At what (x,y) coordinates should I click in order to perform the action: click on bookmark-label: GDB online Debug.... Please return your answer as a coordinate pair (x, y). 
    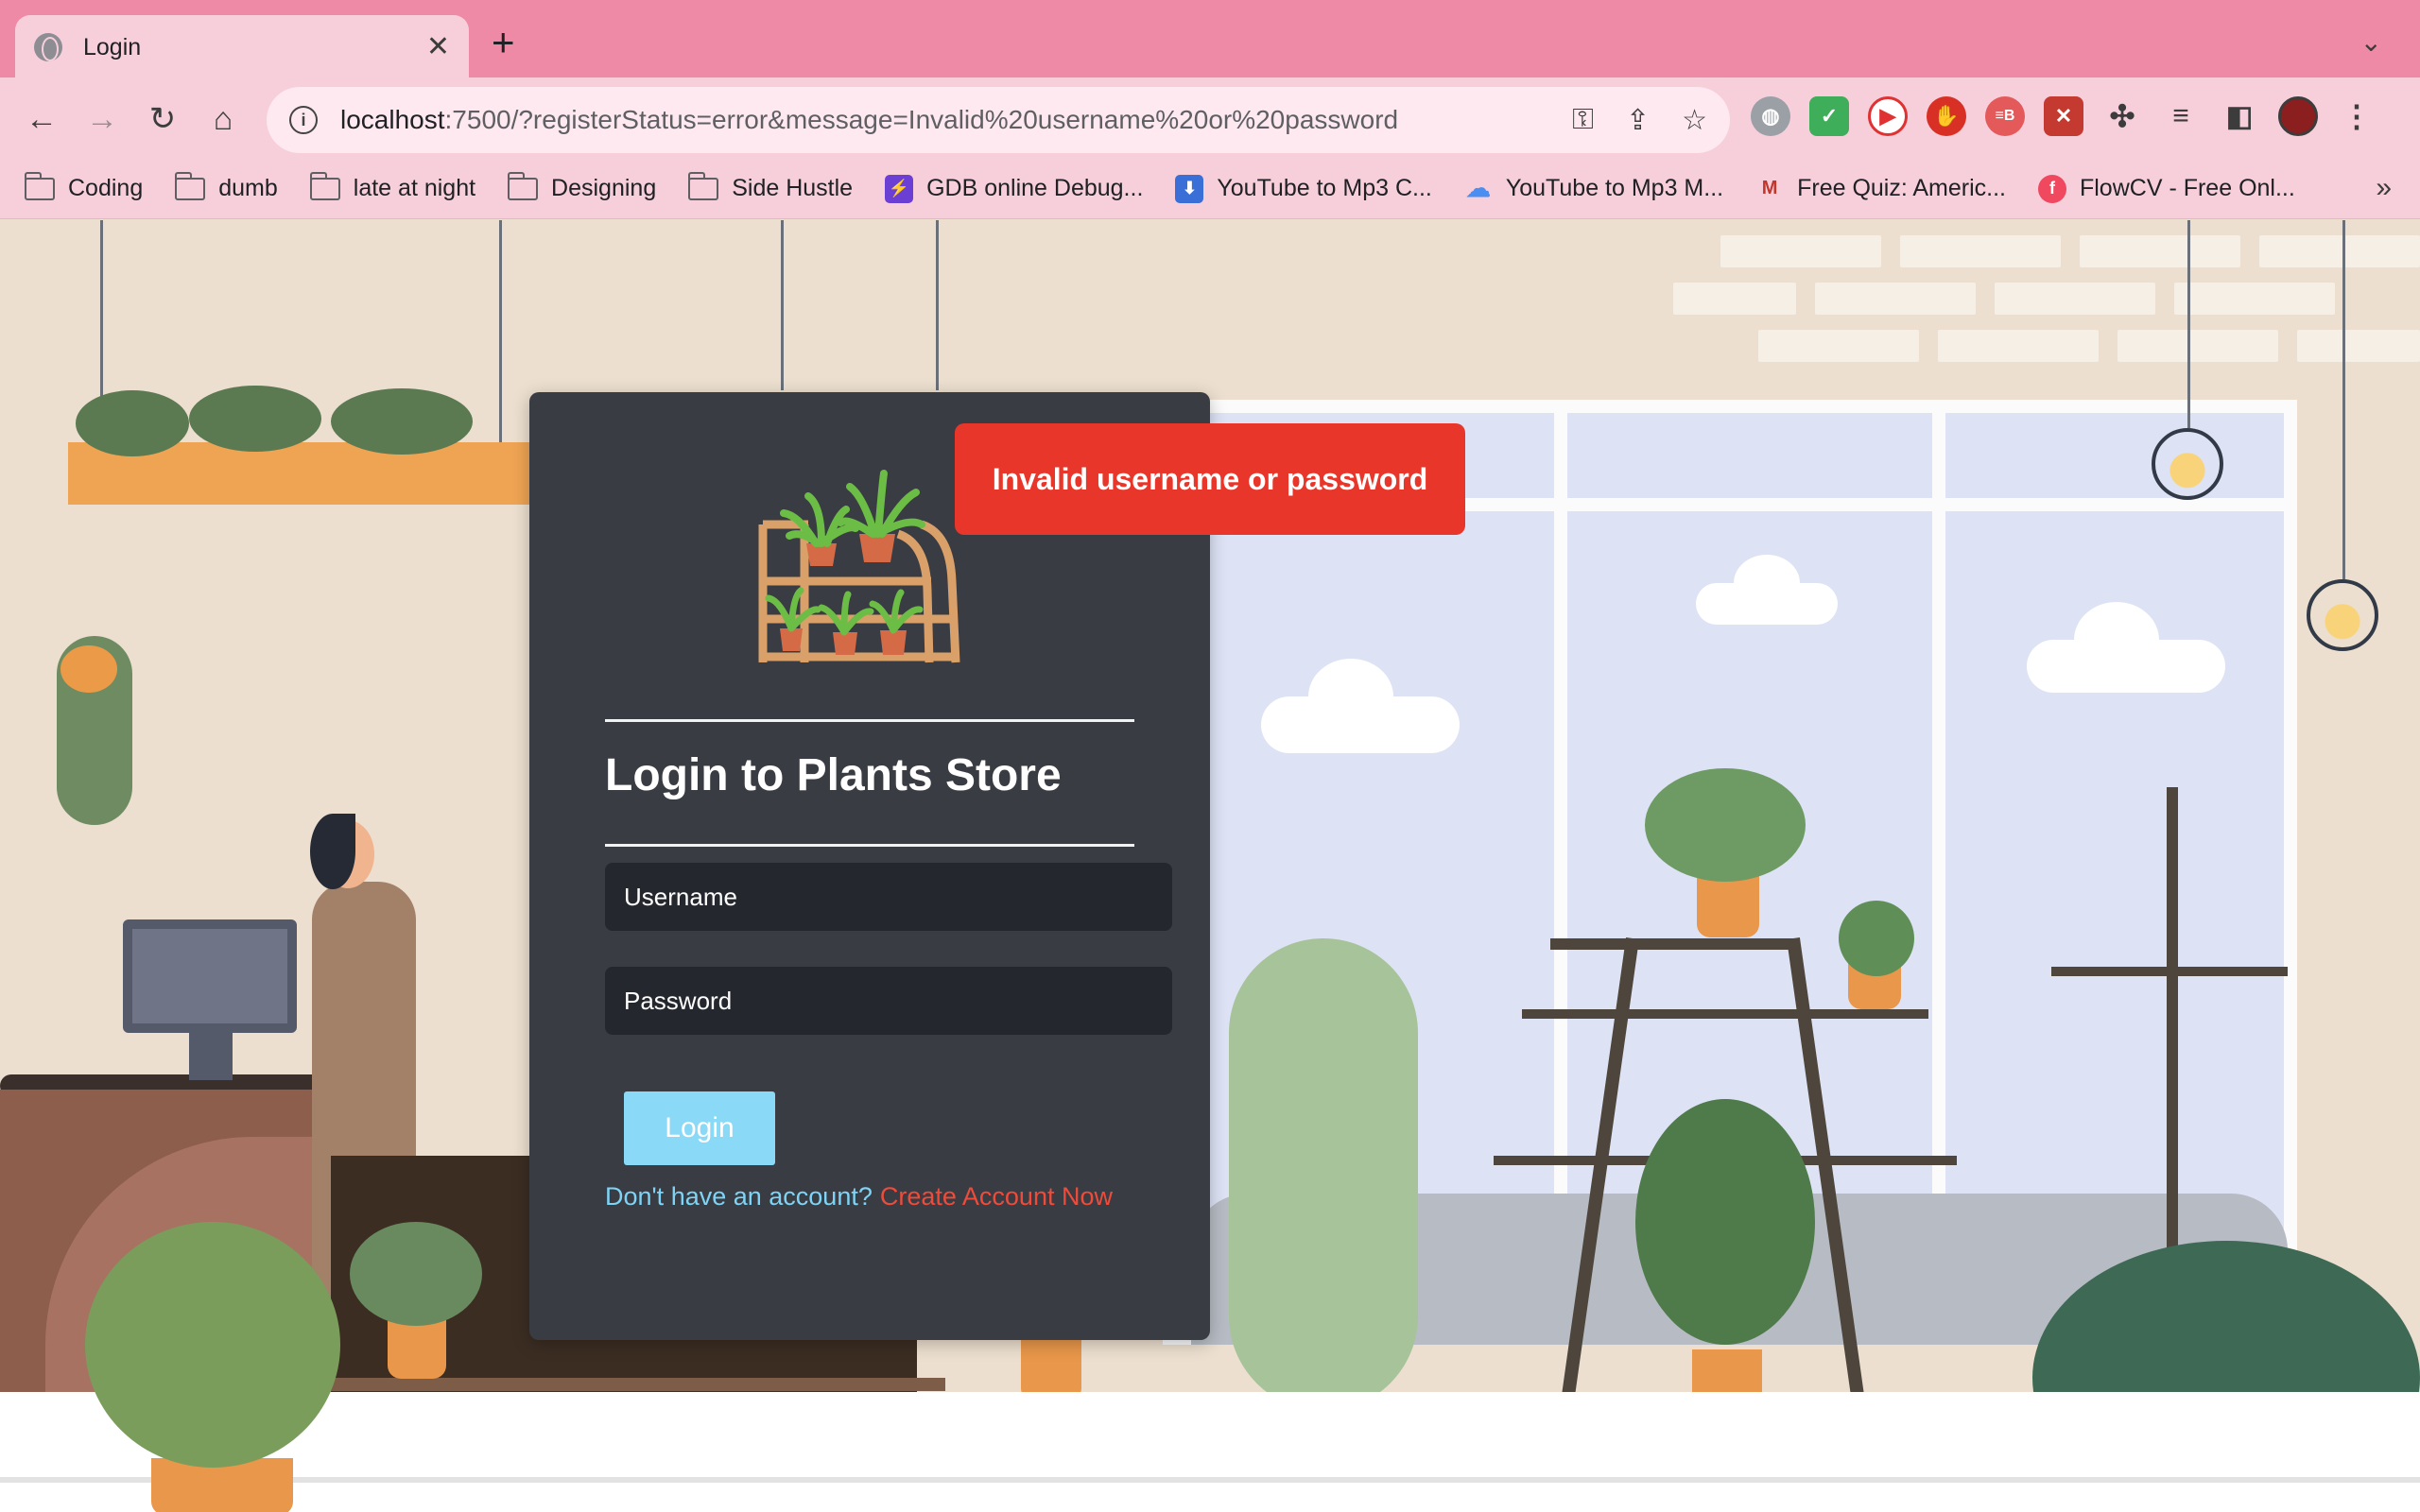
    Looking at the image, I should click on (1035, 188).